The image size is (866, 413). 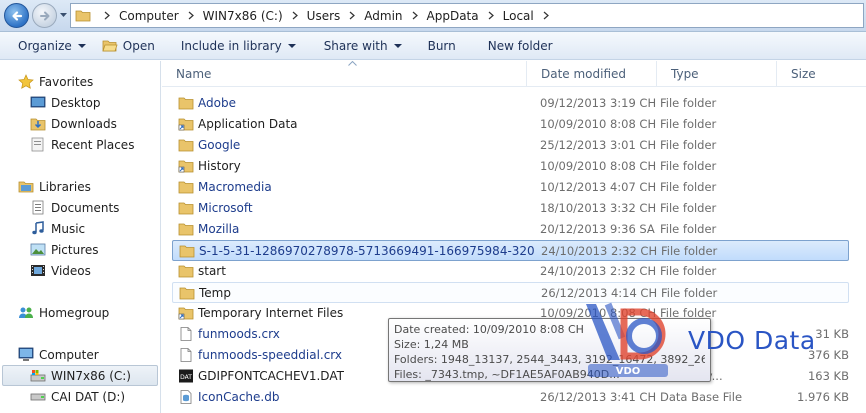 What do you see at coordinates (453, 16) in the screenshot?
I see `breadcrumb-item-appdata: AppData` at bounding box center [453, 16].